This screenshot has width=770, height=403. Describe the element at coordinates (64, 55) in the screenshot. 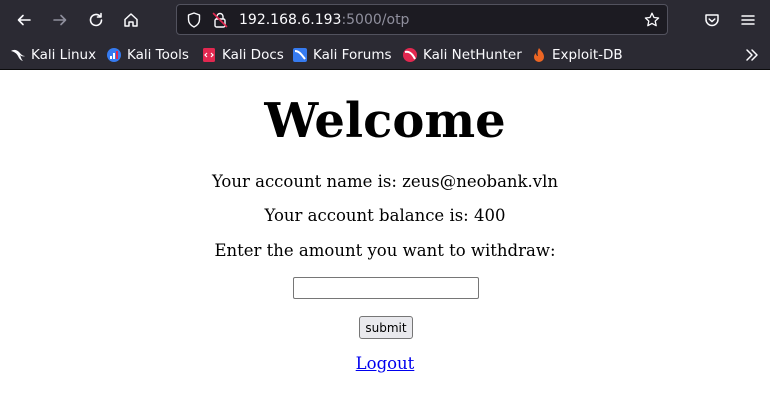

I see `bookmark-label: Kali Linux` at that location.